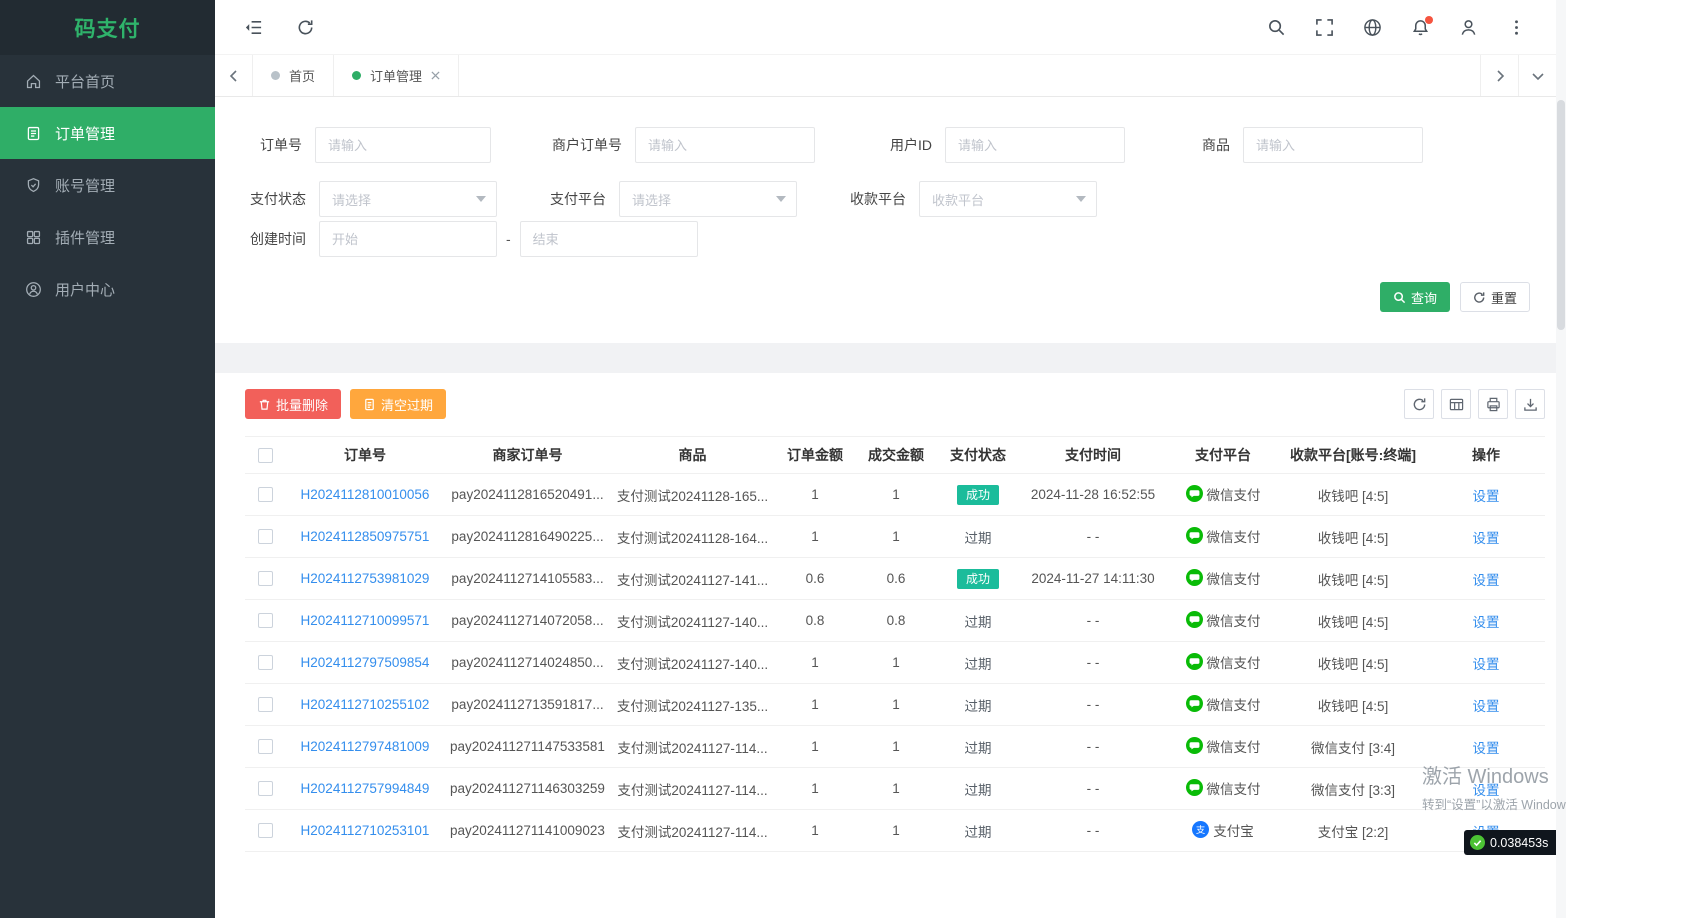  Describe the element at coordinates (1419, 404) in the screenshot. I see `table-refresh-icon` at that location.